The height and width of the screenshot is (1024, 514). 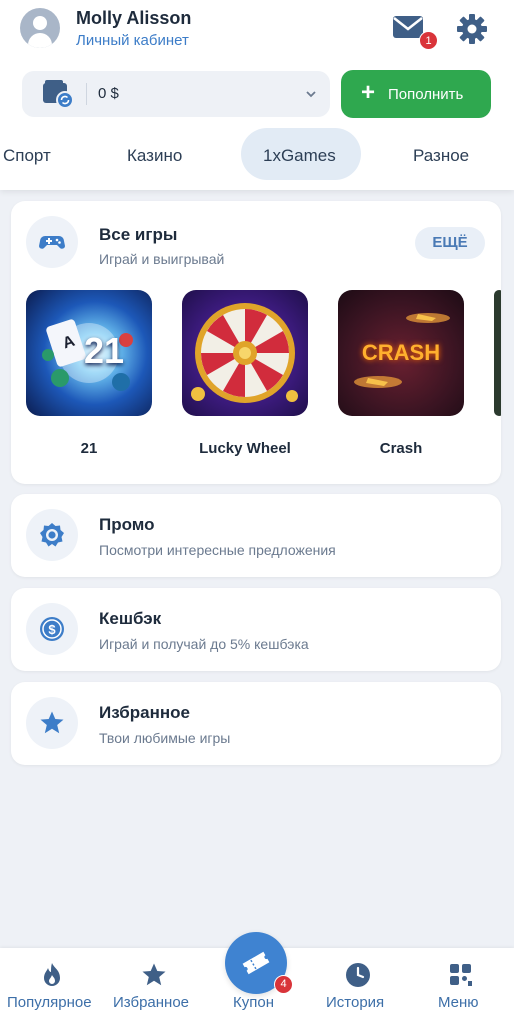 What do you see at coordinates (89, 448) in the screenshot?
I see `game-name-21: 21` at bounding box center [89, 448].